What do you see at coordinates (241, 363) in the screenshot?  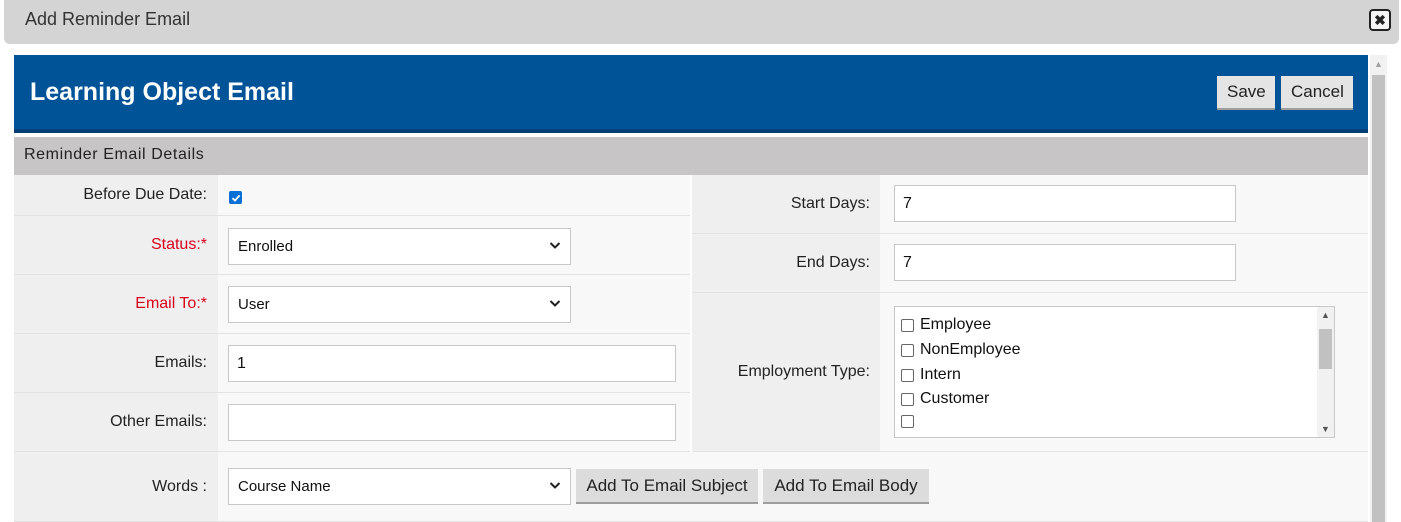 I see `emails-input-text: 1` at bounding box center [241, 363].